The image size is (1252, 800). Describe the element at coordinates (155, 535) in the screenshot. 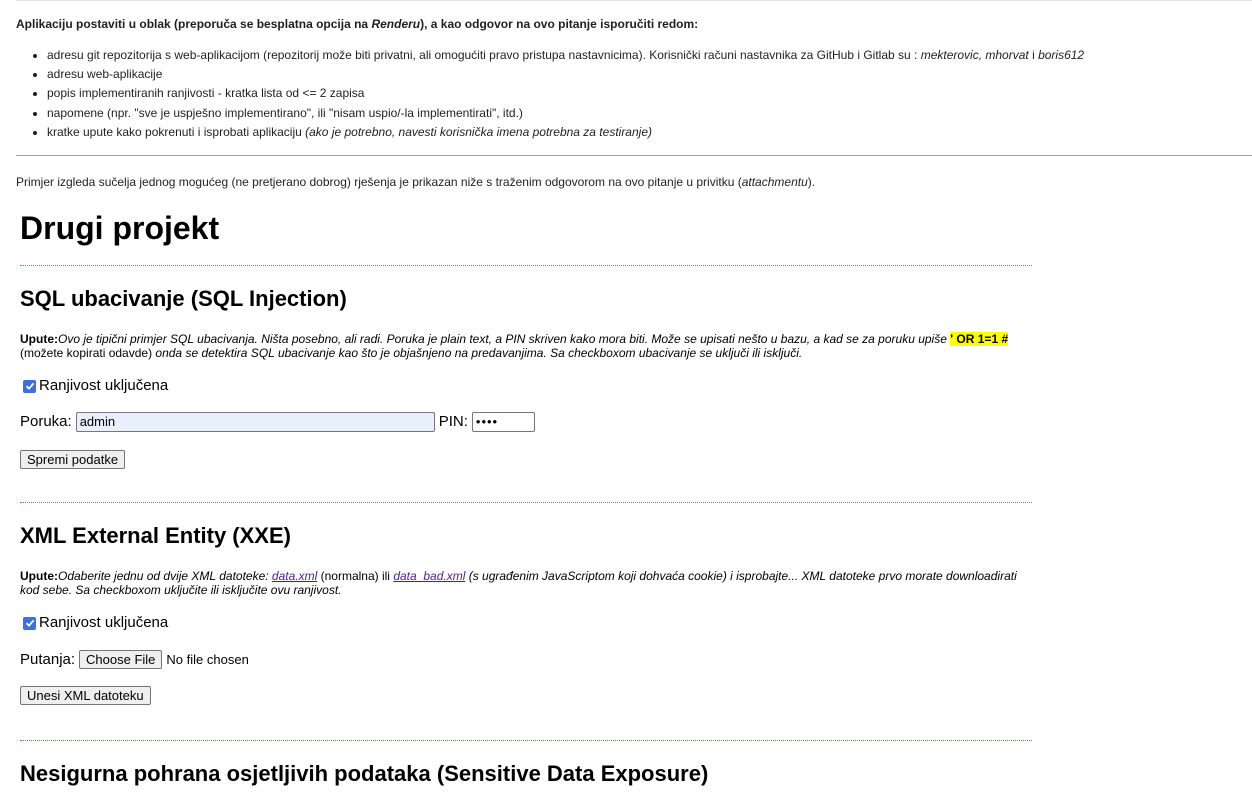

I see `xxe-section-title: XML External Entity (XXE)` at that location.